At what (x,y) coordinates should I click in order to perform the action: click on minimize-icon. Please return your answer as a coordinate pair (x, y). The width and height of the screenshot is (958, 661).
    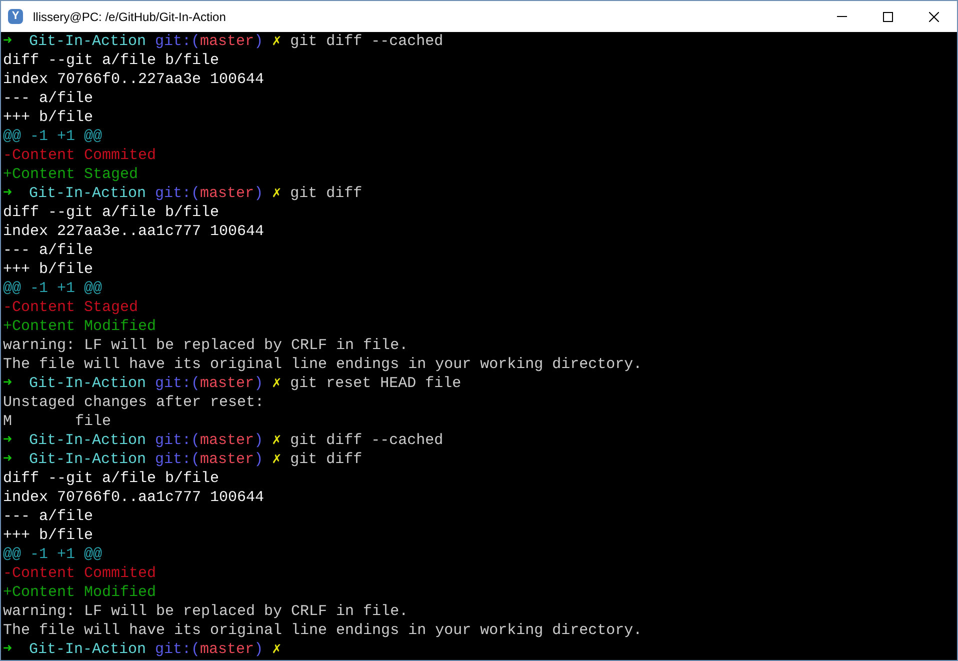
    Looking at the image, I should click on (842, 16).